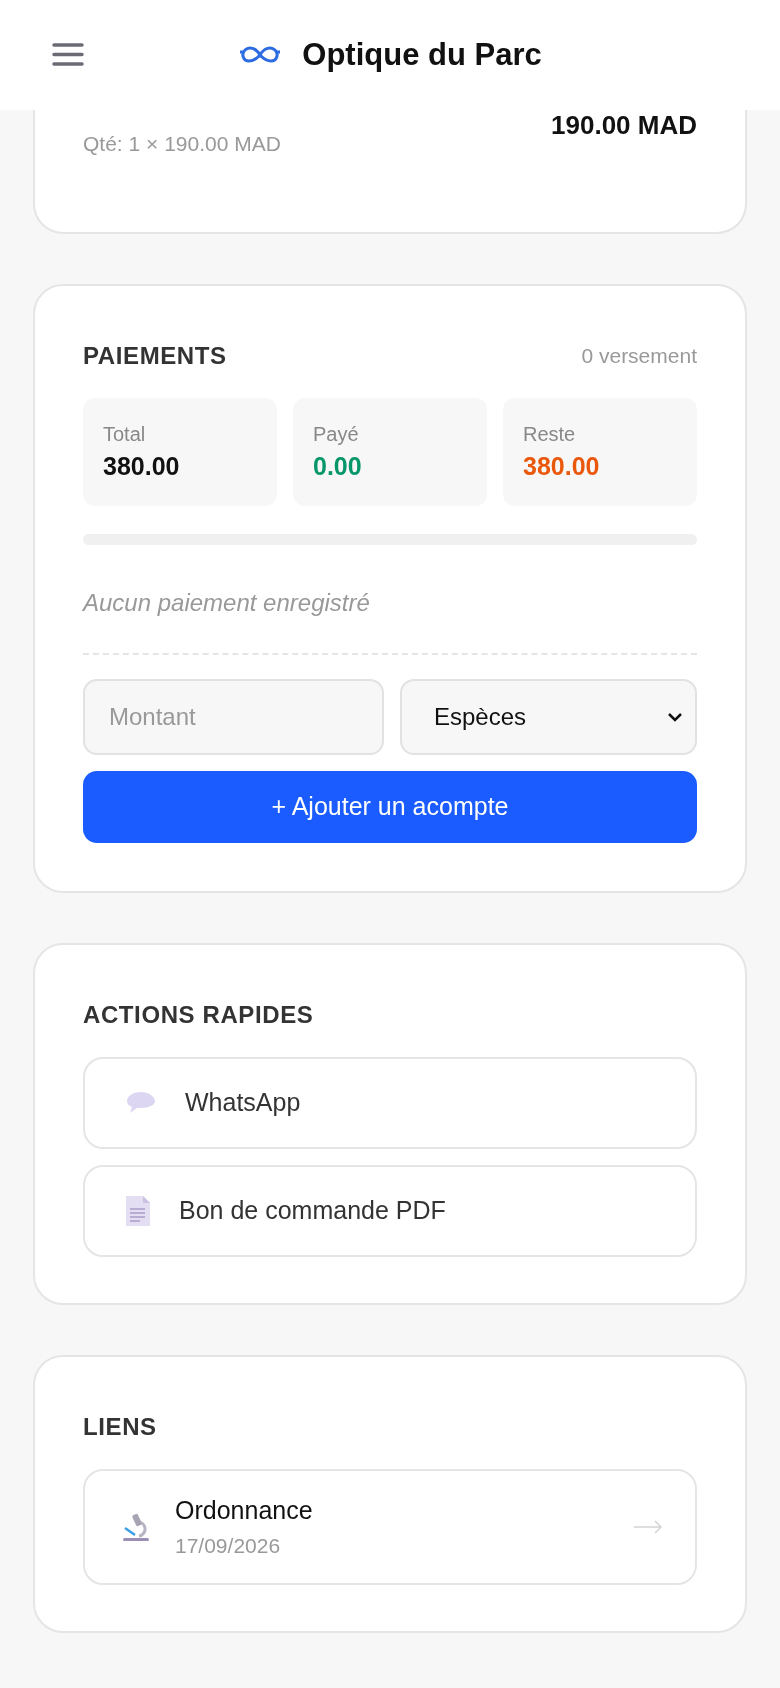 The image size is (780, 1688). What do you see at coordinates (390, 1526) in the screenshot?
I see `link-item: Ordonnance 17/09/2026` at bounding box center [390, 1526].